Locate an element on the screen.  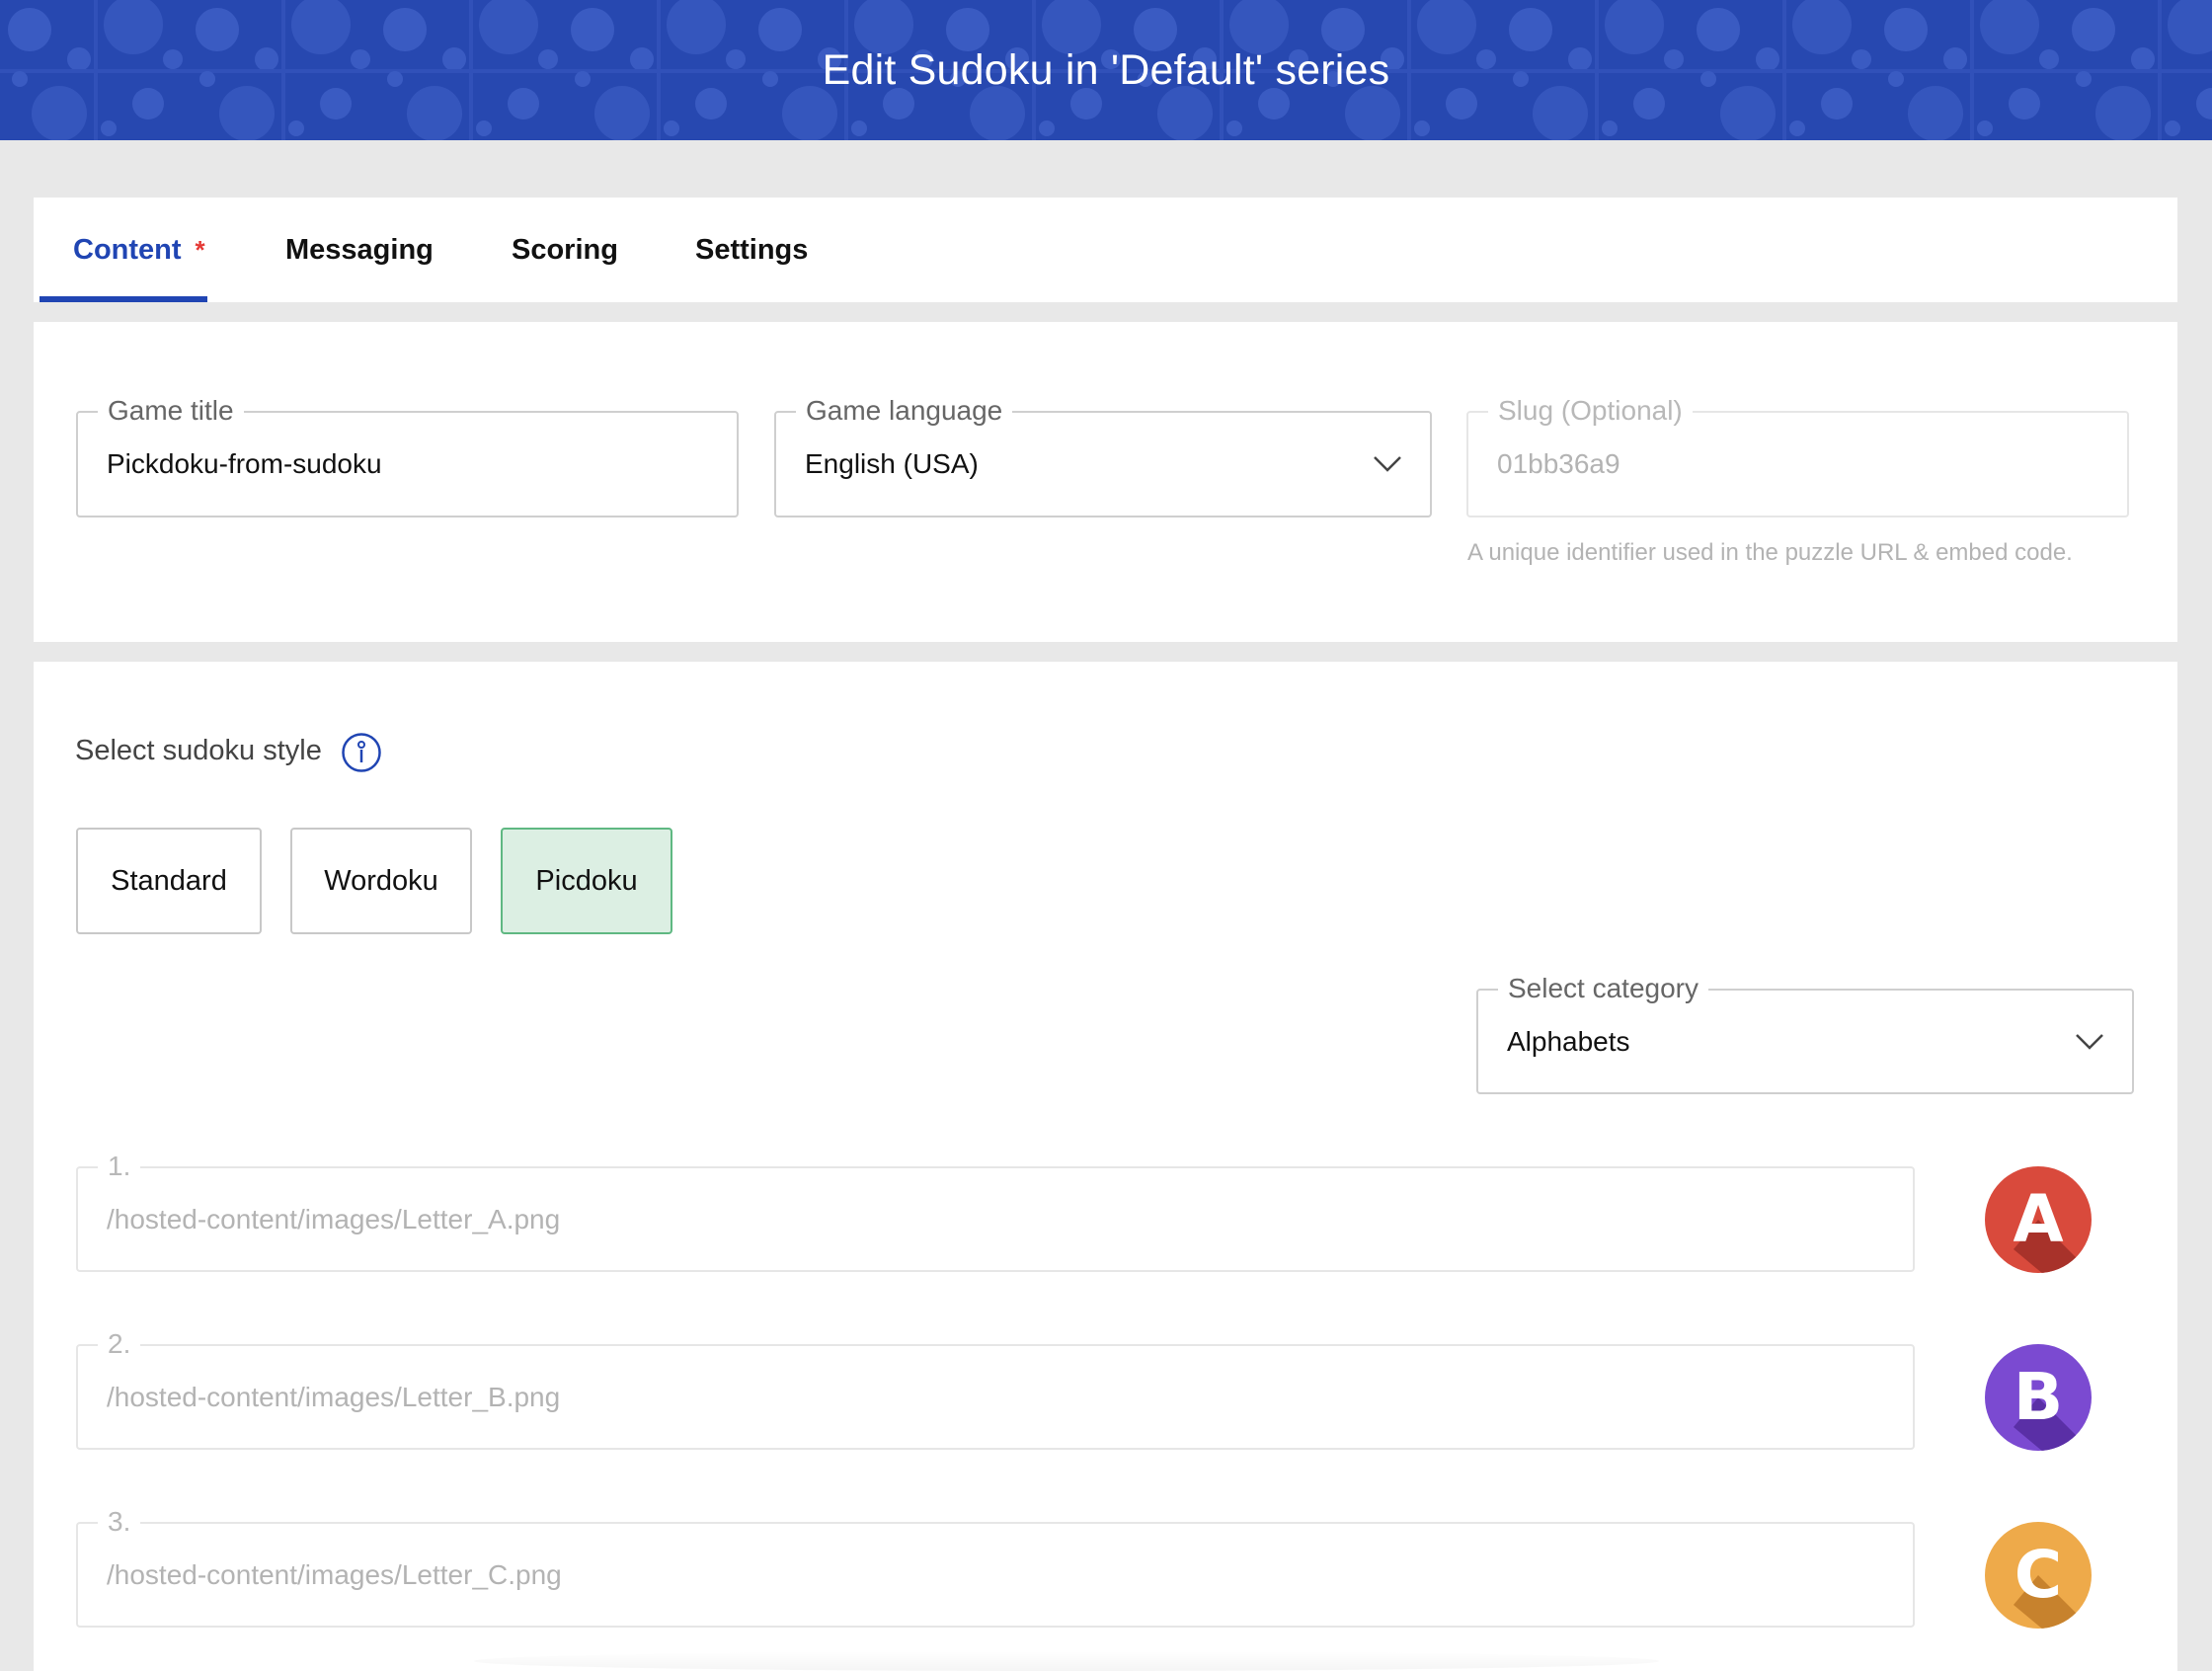
style-wordoku-button: Wordoku is located at coordinates (381, 881).